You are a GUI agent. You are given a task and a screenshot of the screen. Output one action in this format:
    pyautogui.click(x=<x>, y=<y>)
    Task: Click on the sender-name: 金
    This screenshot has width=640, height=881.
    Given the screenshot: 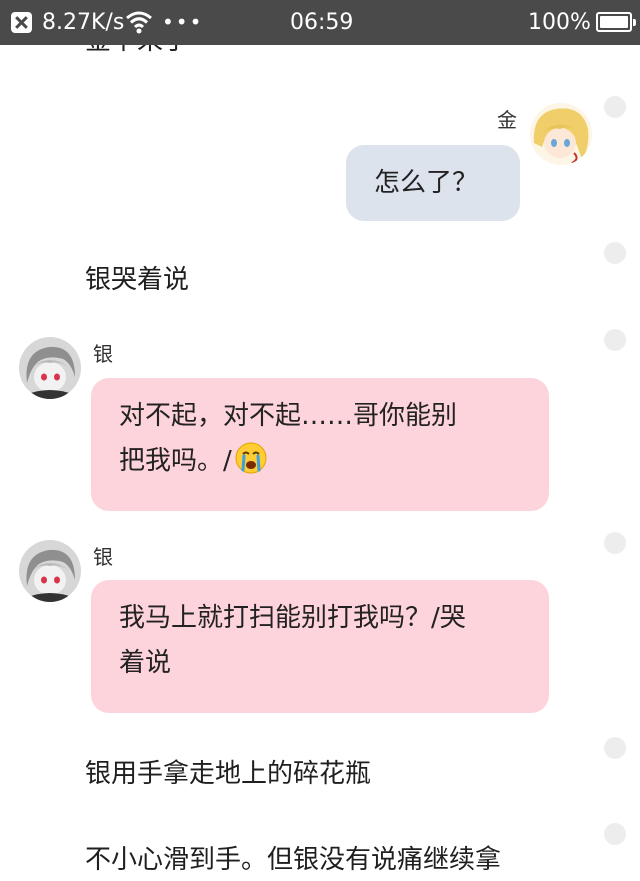 What is the action you would take?
    pyautogui.click(x=507, y=120)
    